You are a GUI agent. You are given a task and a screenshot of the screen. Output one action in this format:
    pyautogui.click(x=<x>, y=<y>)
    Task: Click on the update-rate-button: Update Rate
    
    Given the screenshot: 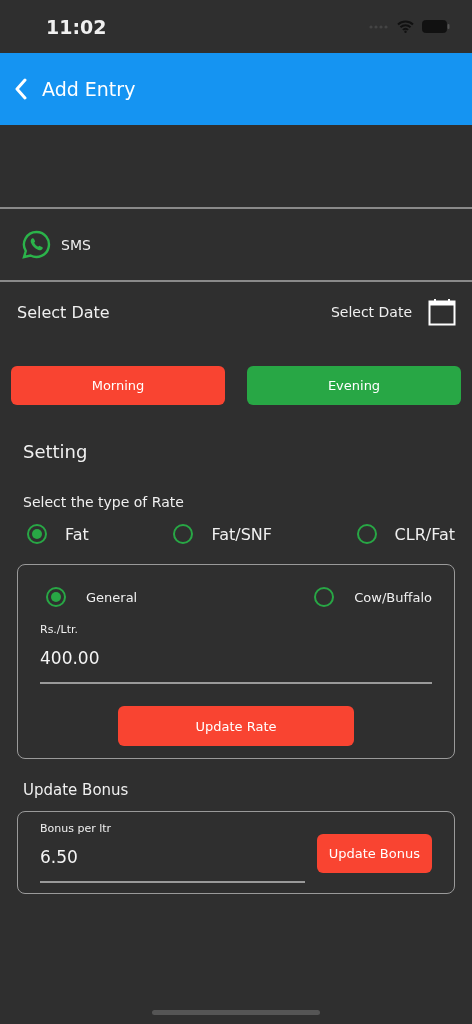 What is the action you would take?
    pyautogui.click(x=236, y=726)
    